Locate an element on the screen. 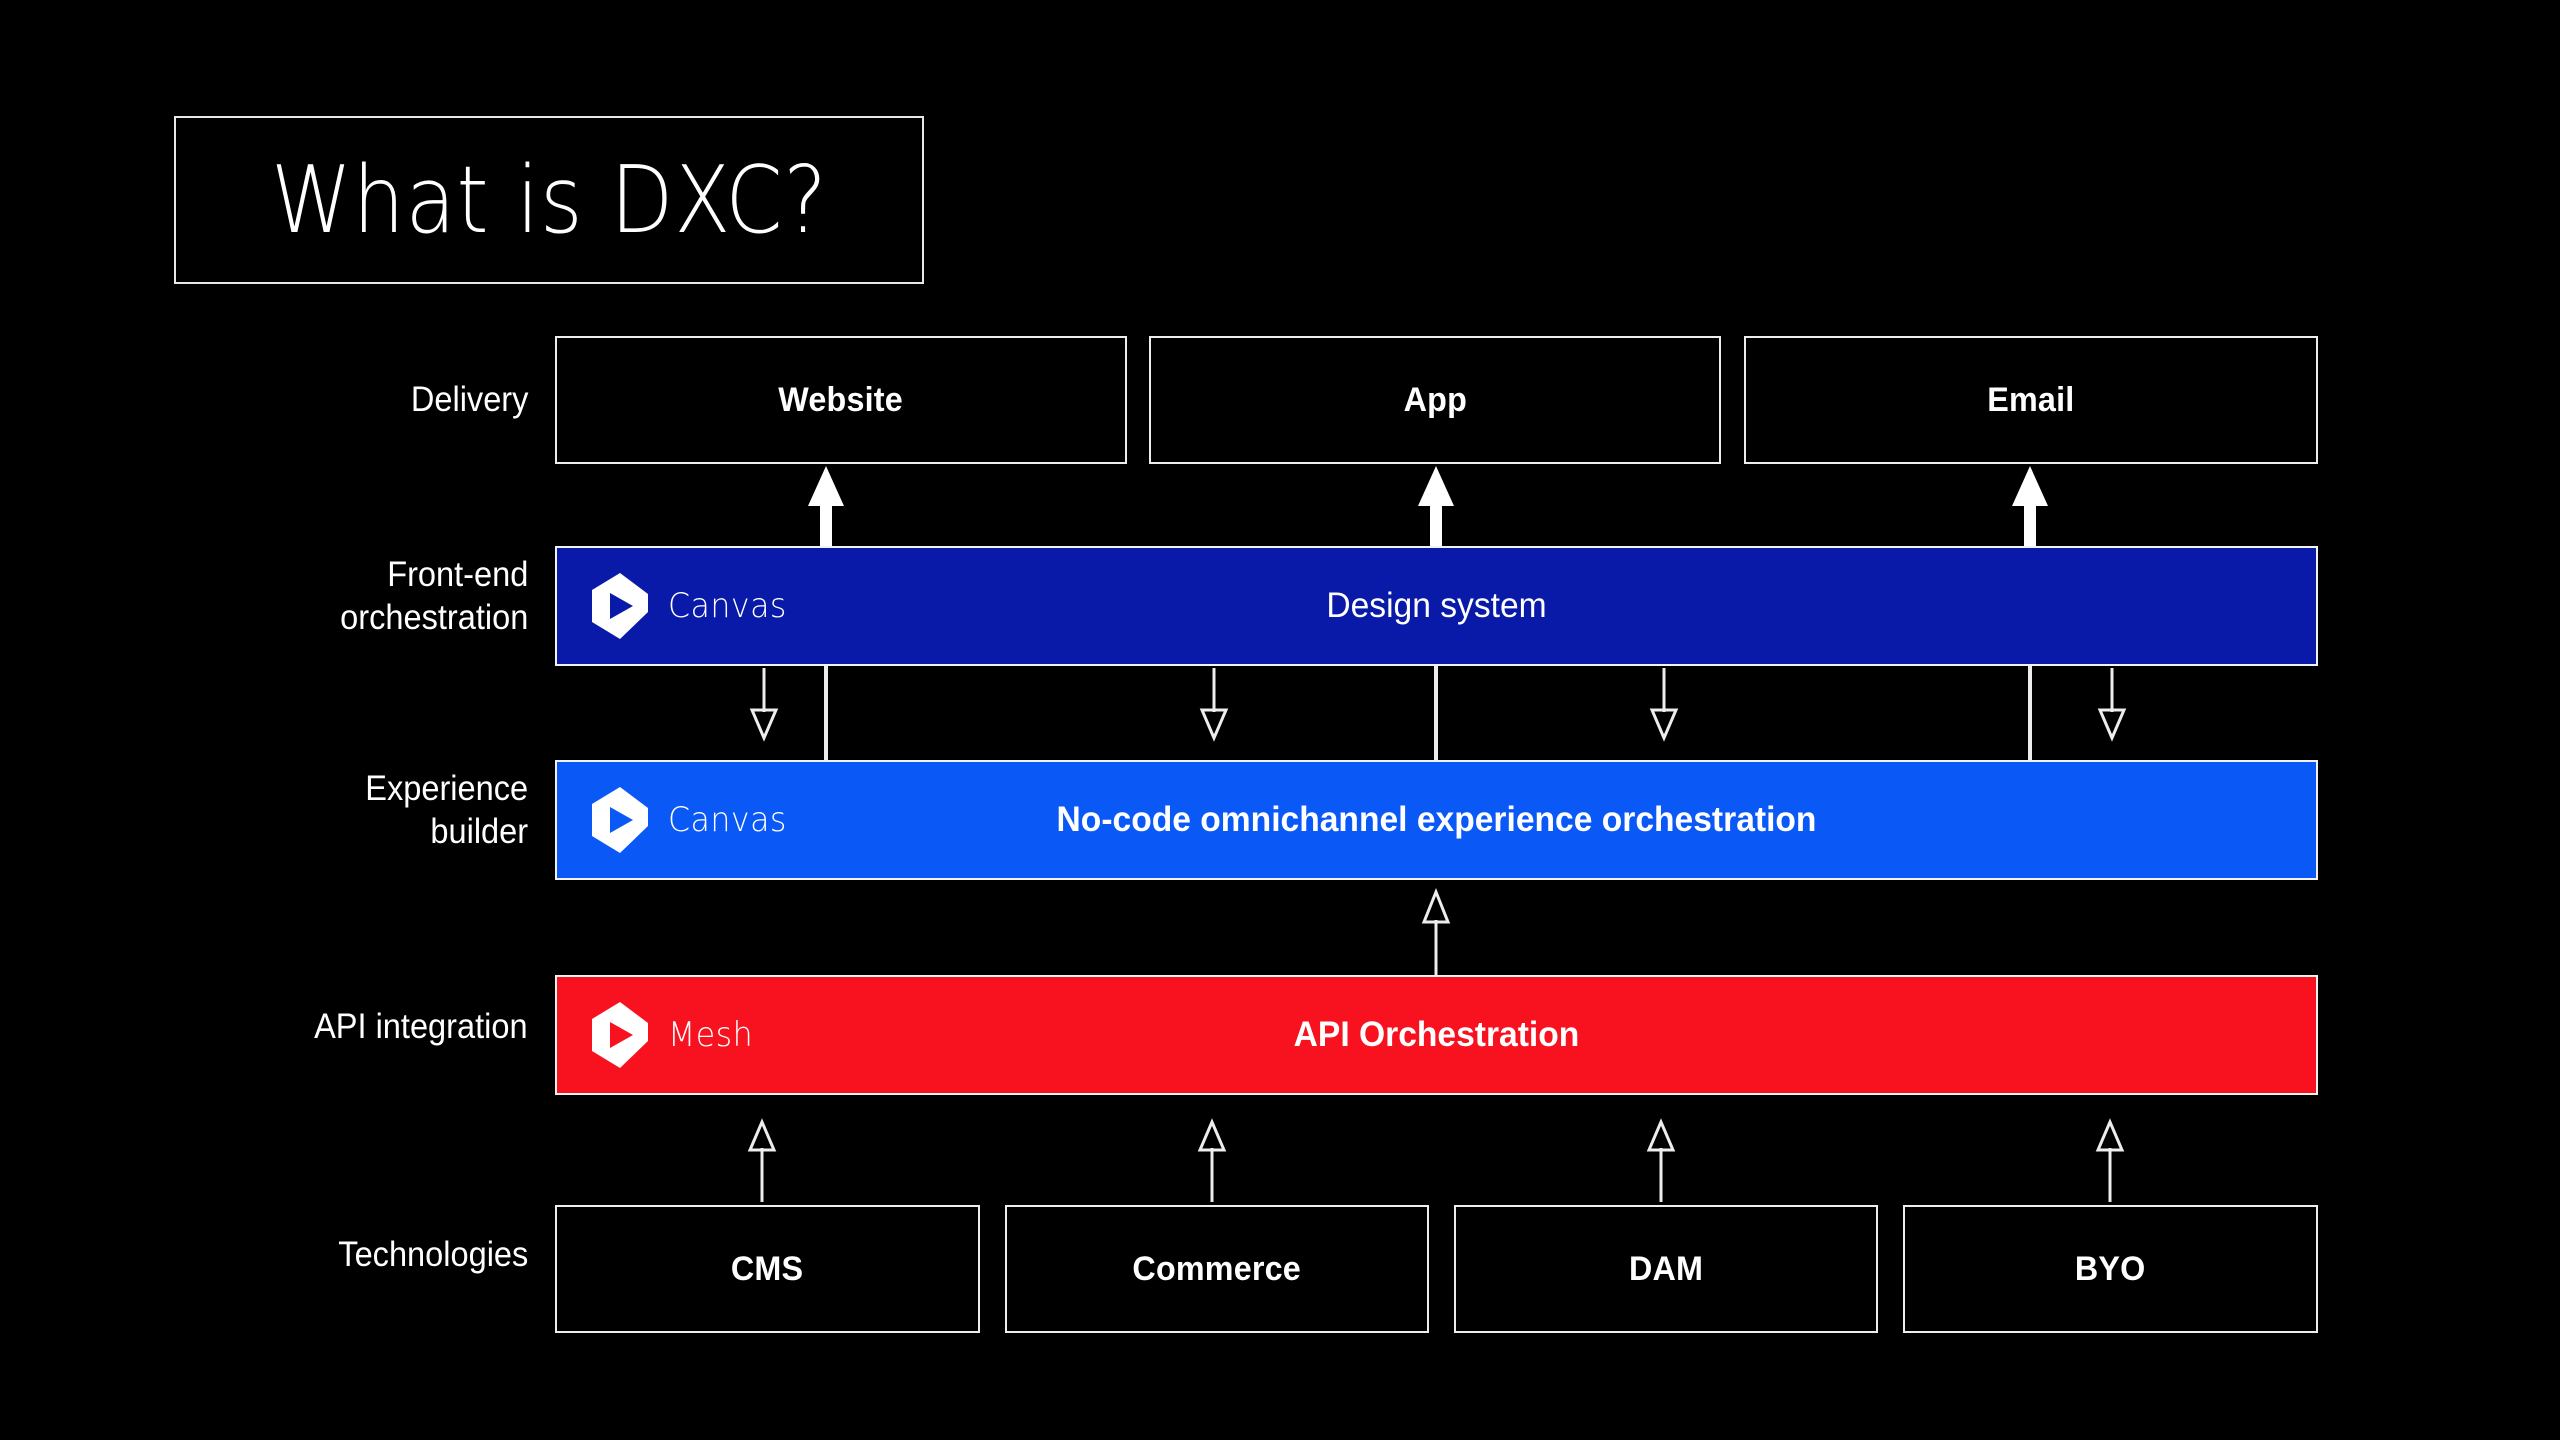  brand-name-canvas-experience: Canvas is located at coordinates (727, 820).